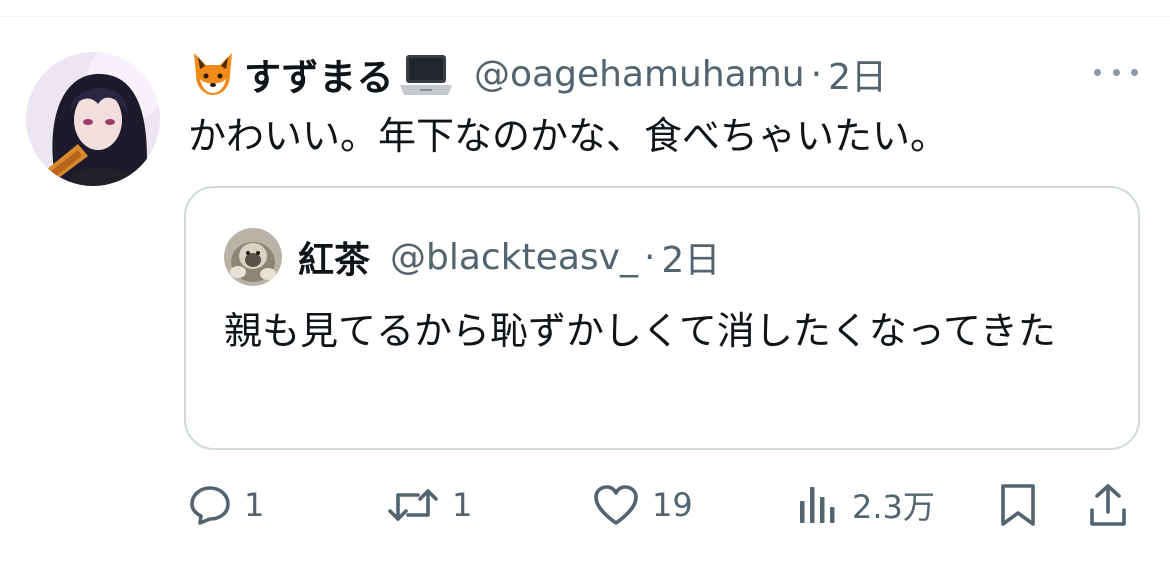 Image resolution: width=1170 pixels, height=562 pixels. Describe the element at coordinates (413, 505) in the screenshot. I see `retweet-arrows-icon` at that location.